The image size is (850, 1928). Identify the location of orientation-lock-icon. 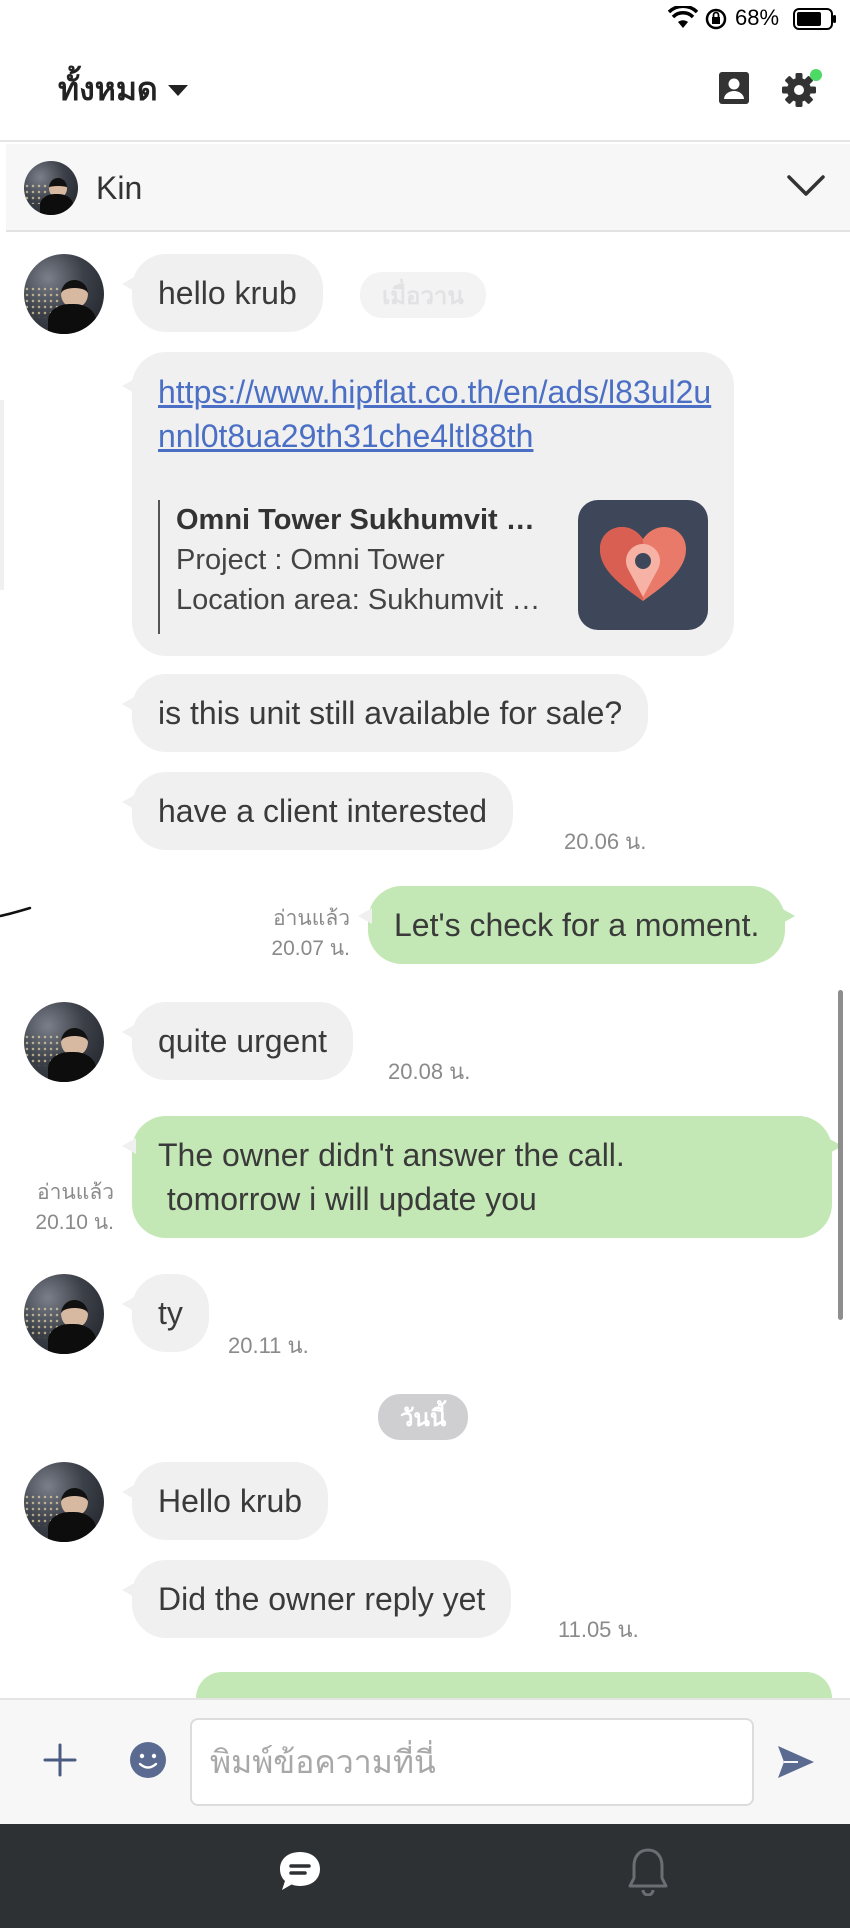
(716, 19).